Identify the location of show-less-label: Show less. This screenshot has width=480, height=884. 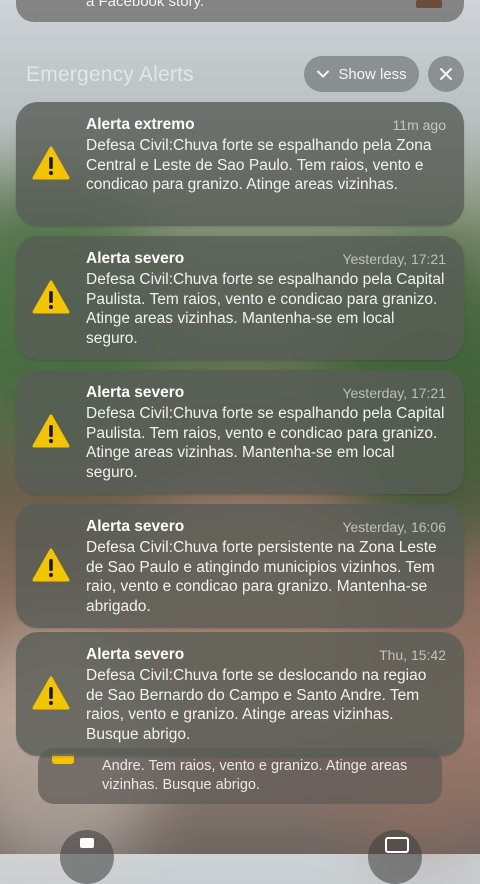
(372, 74).